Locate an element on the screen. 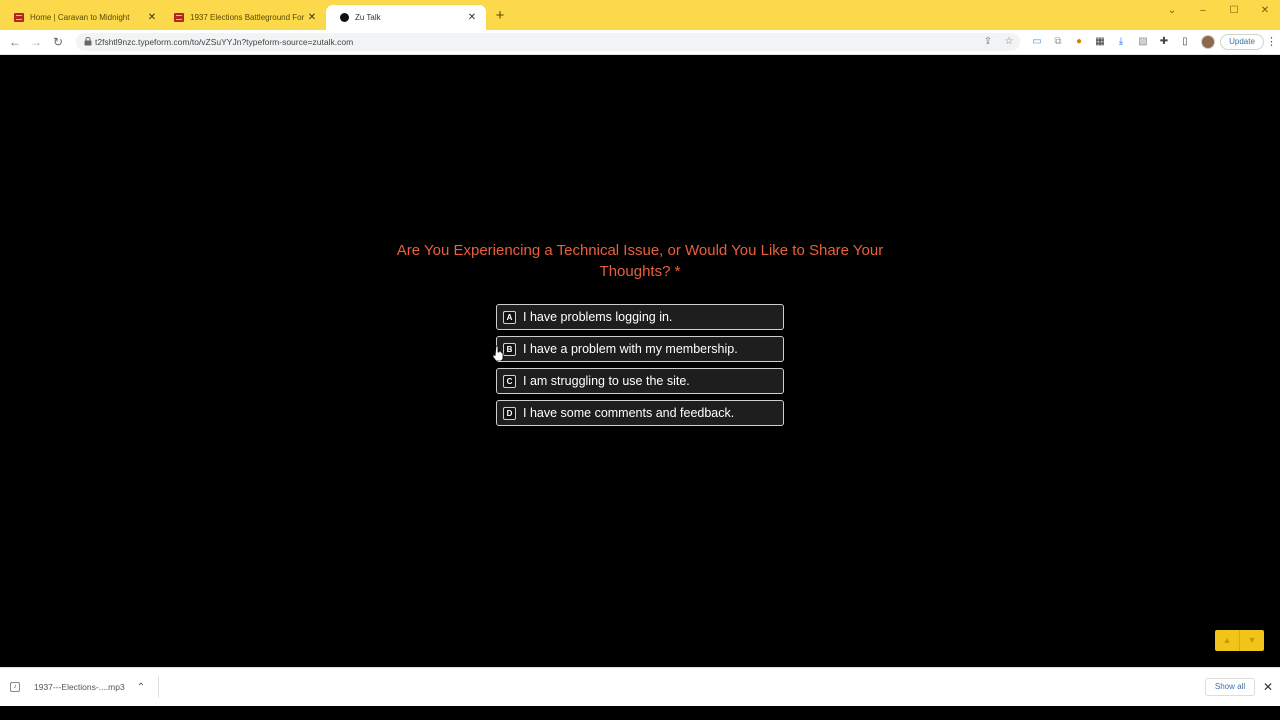 The height and width of the screenshot is (720, 1280). choice-option-b: B I have a problem with my membership. is located at coordinates (640, 349).